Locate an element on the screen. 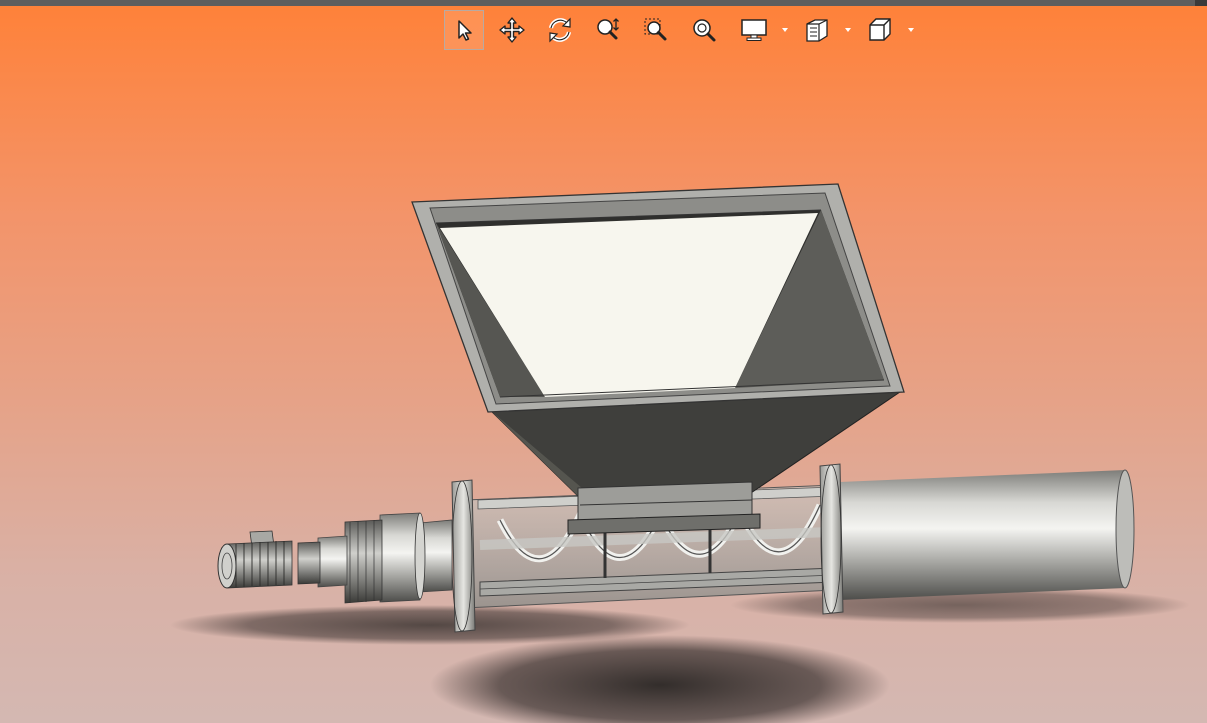 This screenshot has width=1207, height=723. outlet-flange is located at coordinates (831, 539).